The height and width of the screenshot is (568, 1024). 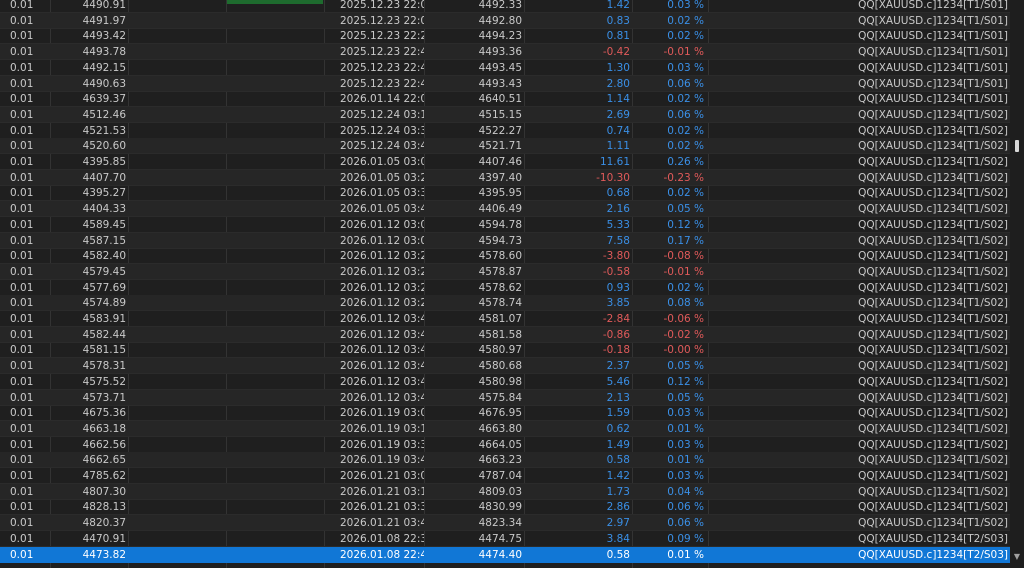 I want to click on profit-cell: 3.84, so click(x=618, y=538).